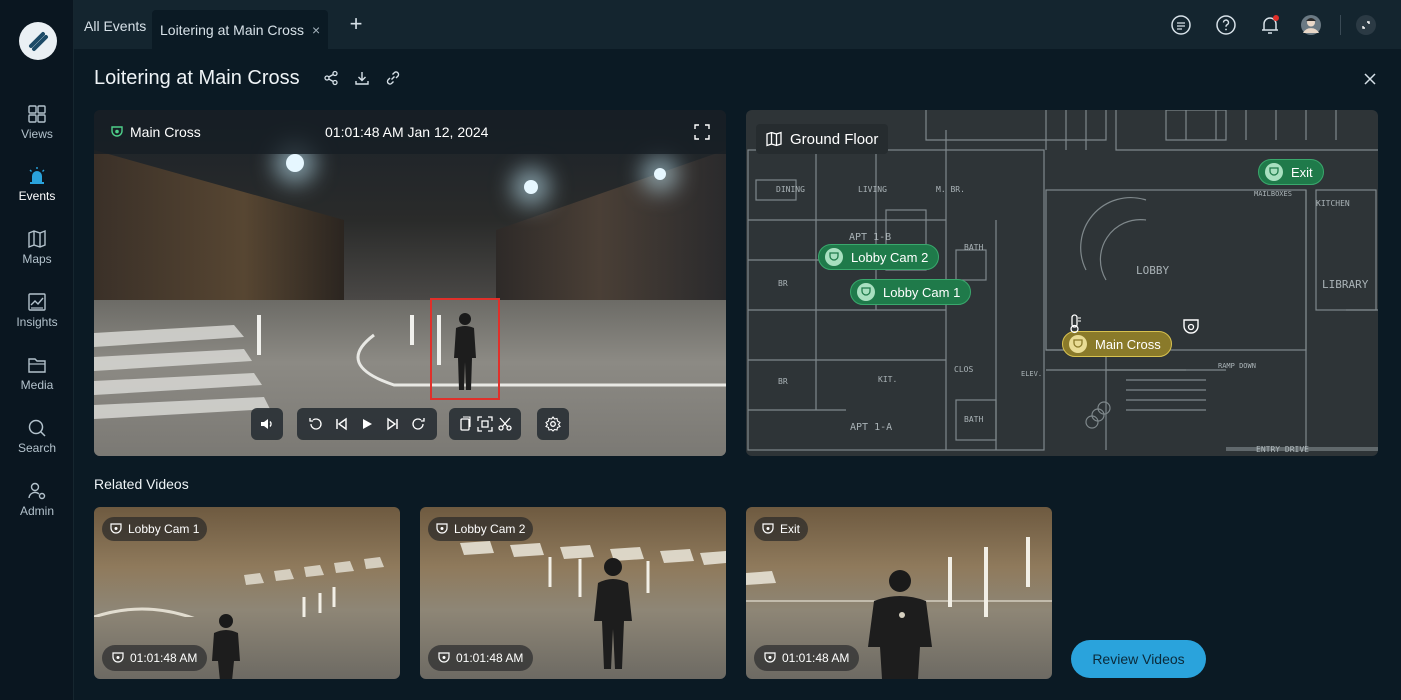 Image resolution: width=1401 pixels, height=700 pixels. Describe the element at coordinates (1031, 374) in the screenshot. I see `room-label: ELEV.` at that location.